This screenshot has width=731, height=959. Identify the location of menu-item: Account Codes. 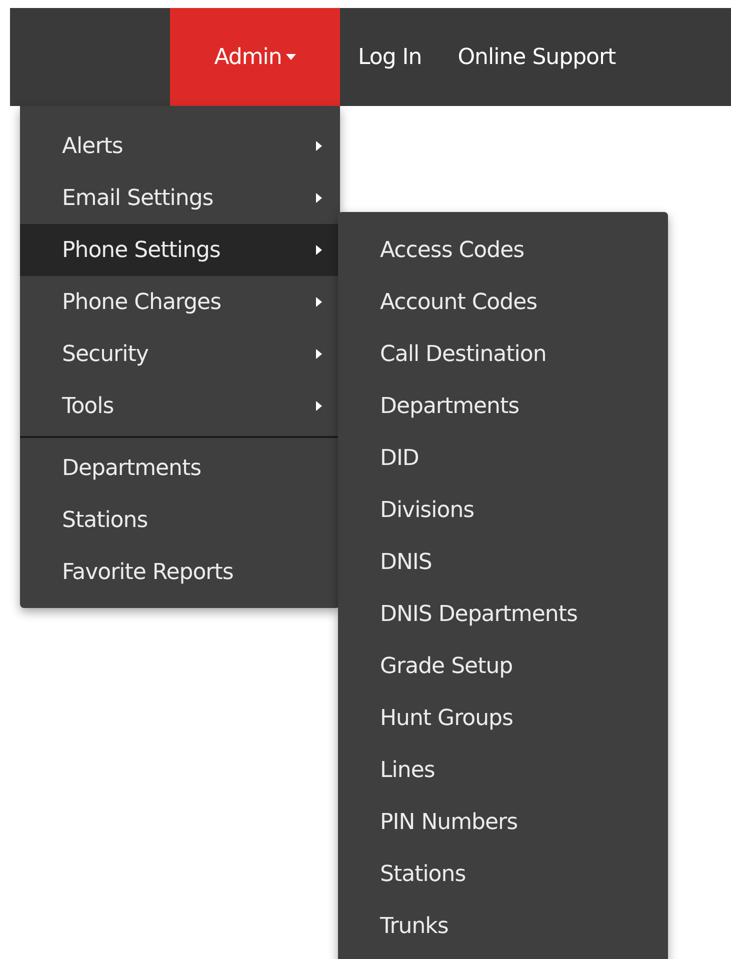
(503, 302).